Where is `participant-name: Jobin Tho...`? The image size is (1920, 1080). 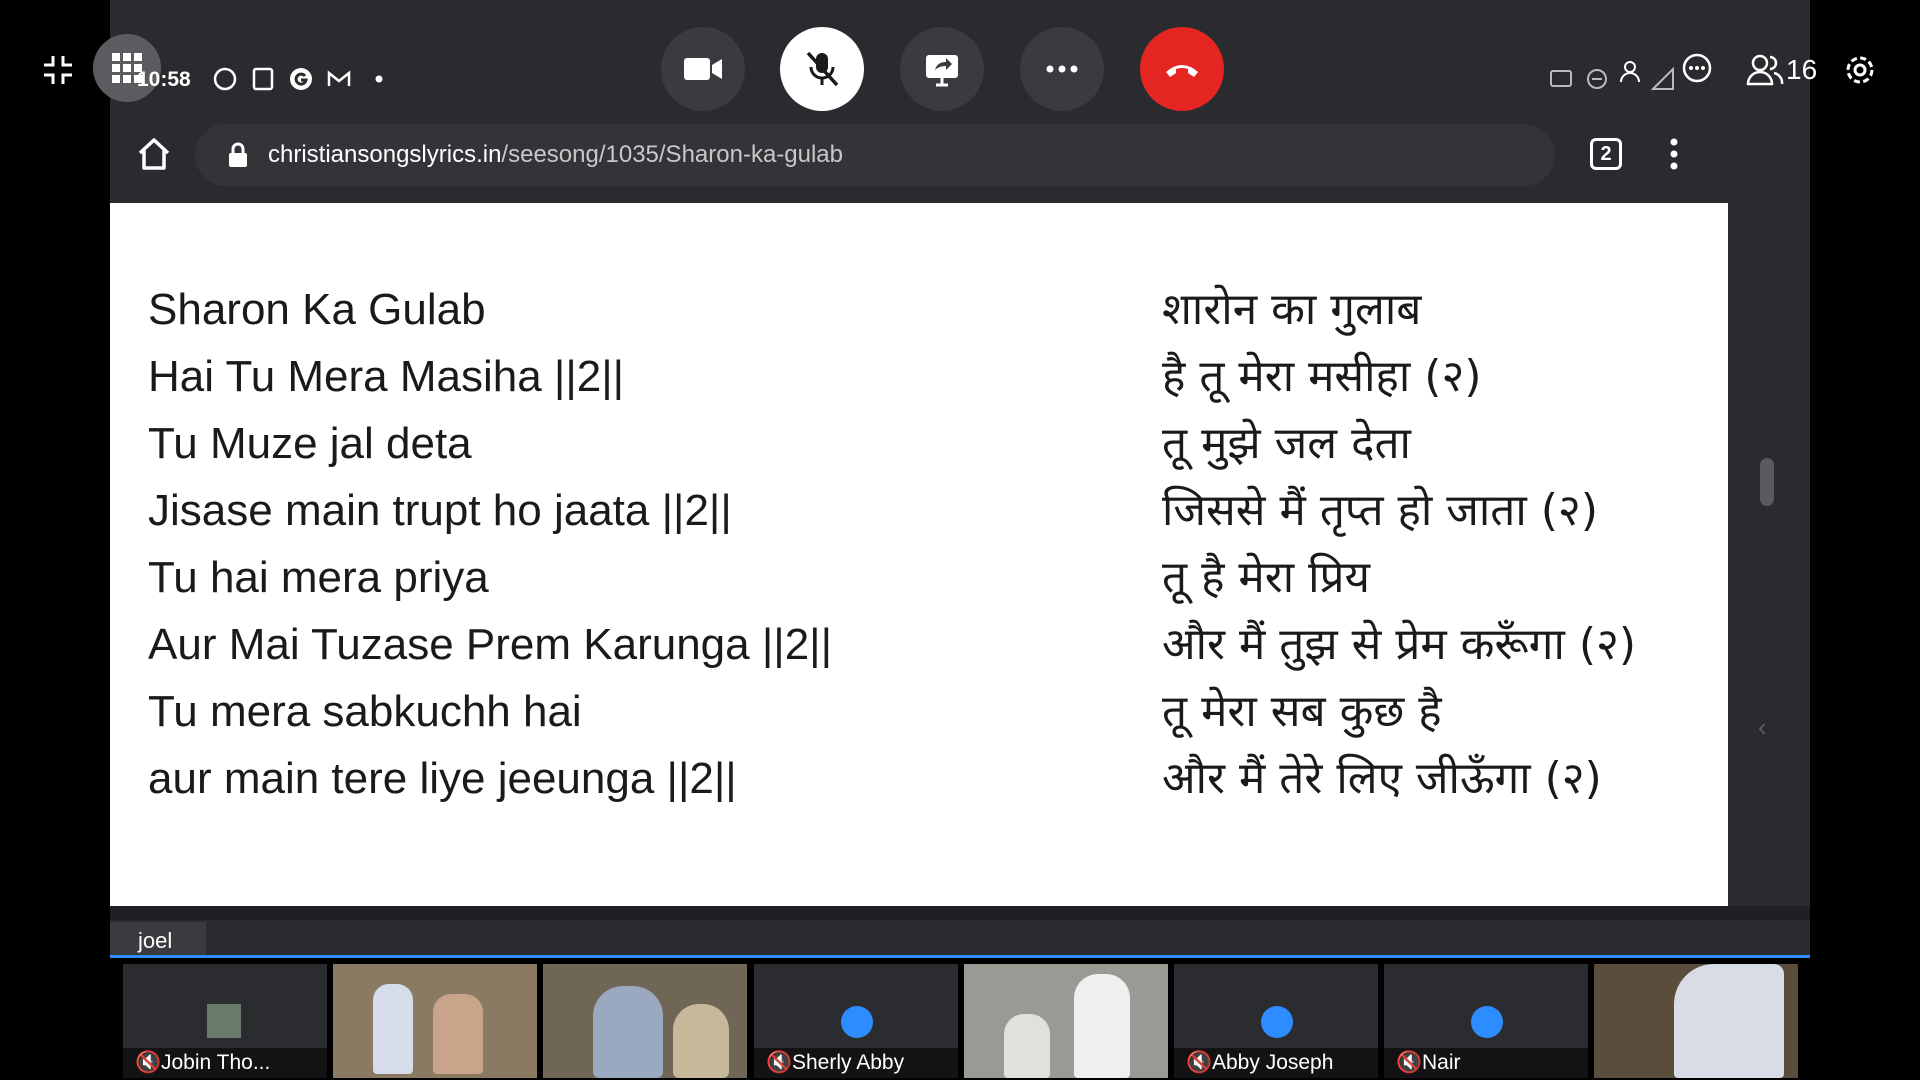
participant-name: Jobin Tho... is located at coordinates (216, 1062).